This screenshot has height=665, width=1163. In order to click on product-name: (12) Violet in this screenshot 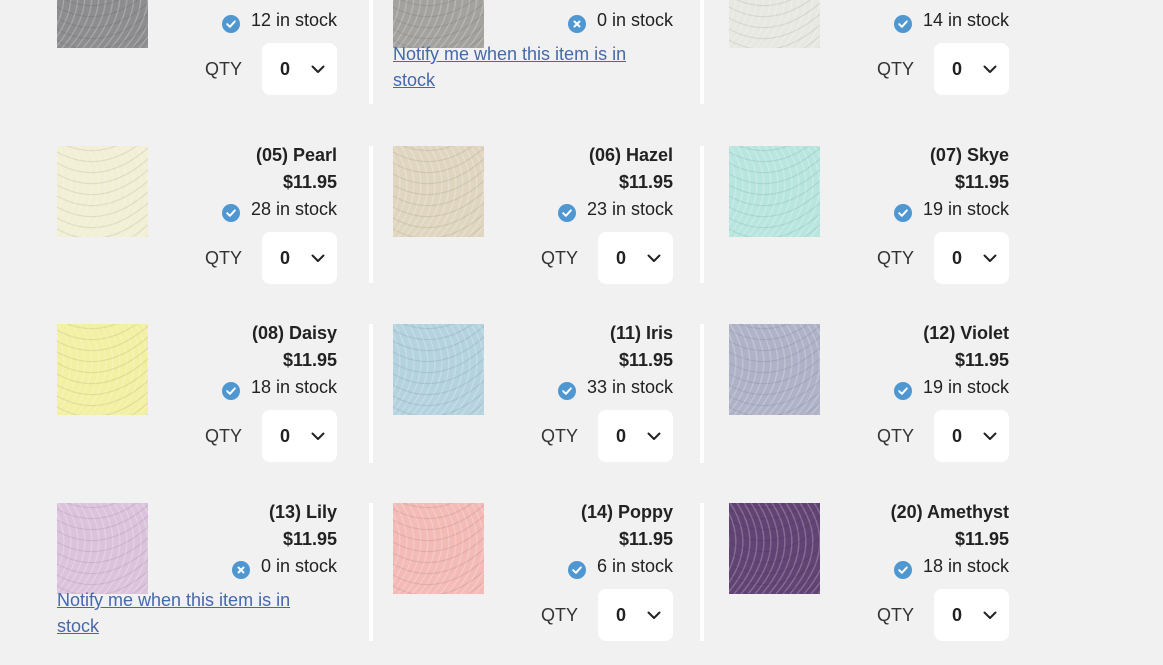, I will do `click(951, 333)`.